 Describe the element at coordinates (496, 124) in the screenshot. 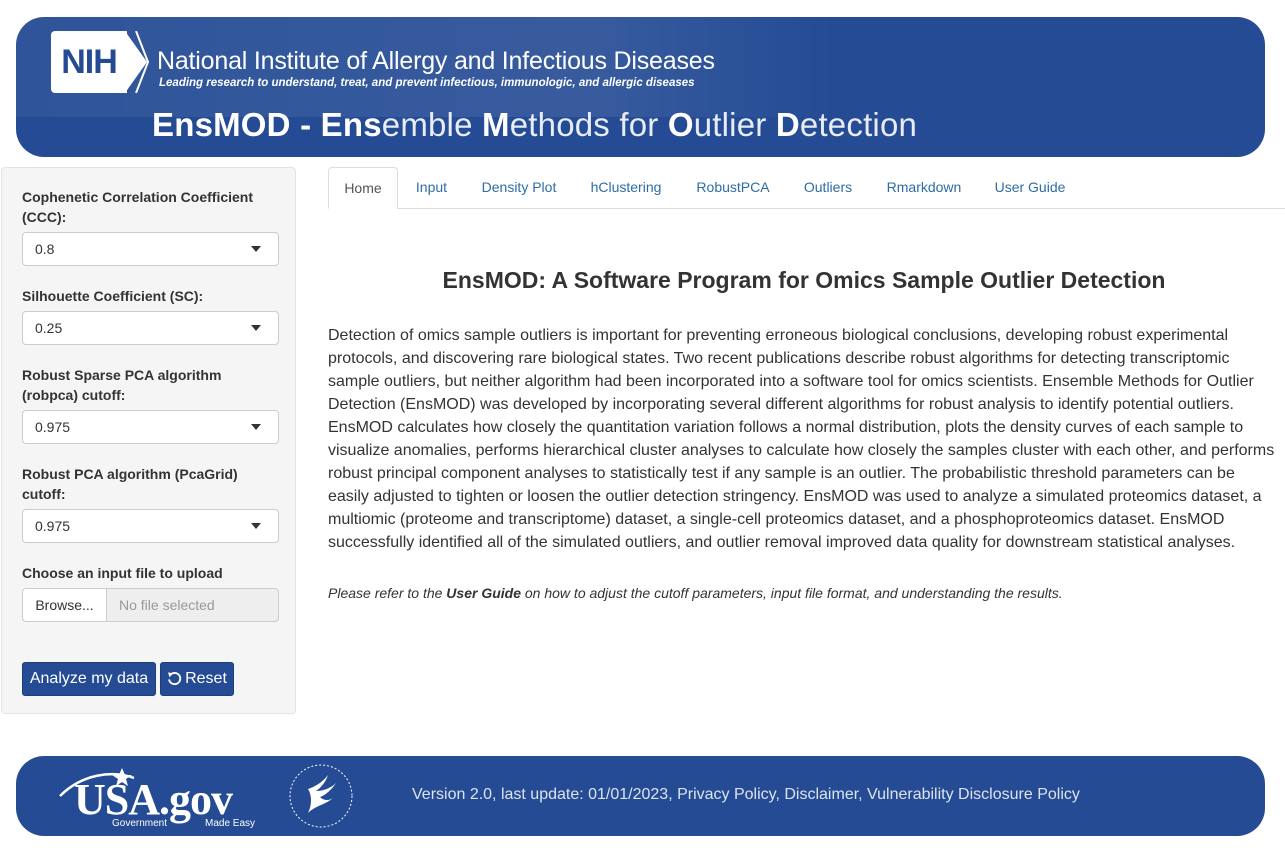

I see `app-title-part: M` at that location.